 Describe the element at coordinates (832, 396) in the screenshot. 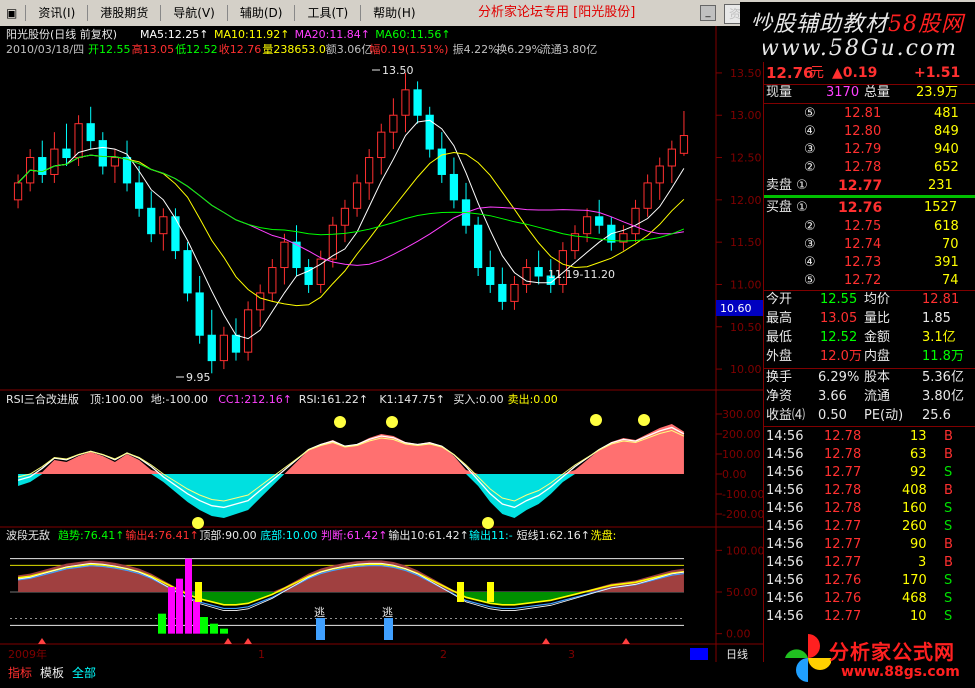

I see `stat-value: 3.66` at that location.